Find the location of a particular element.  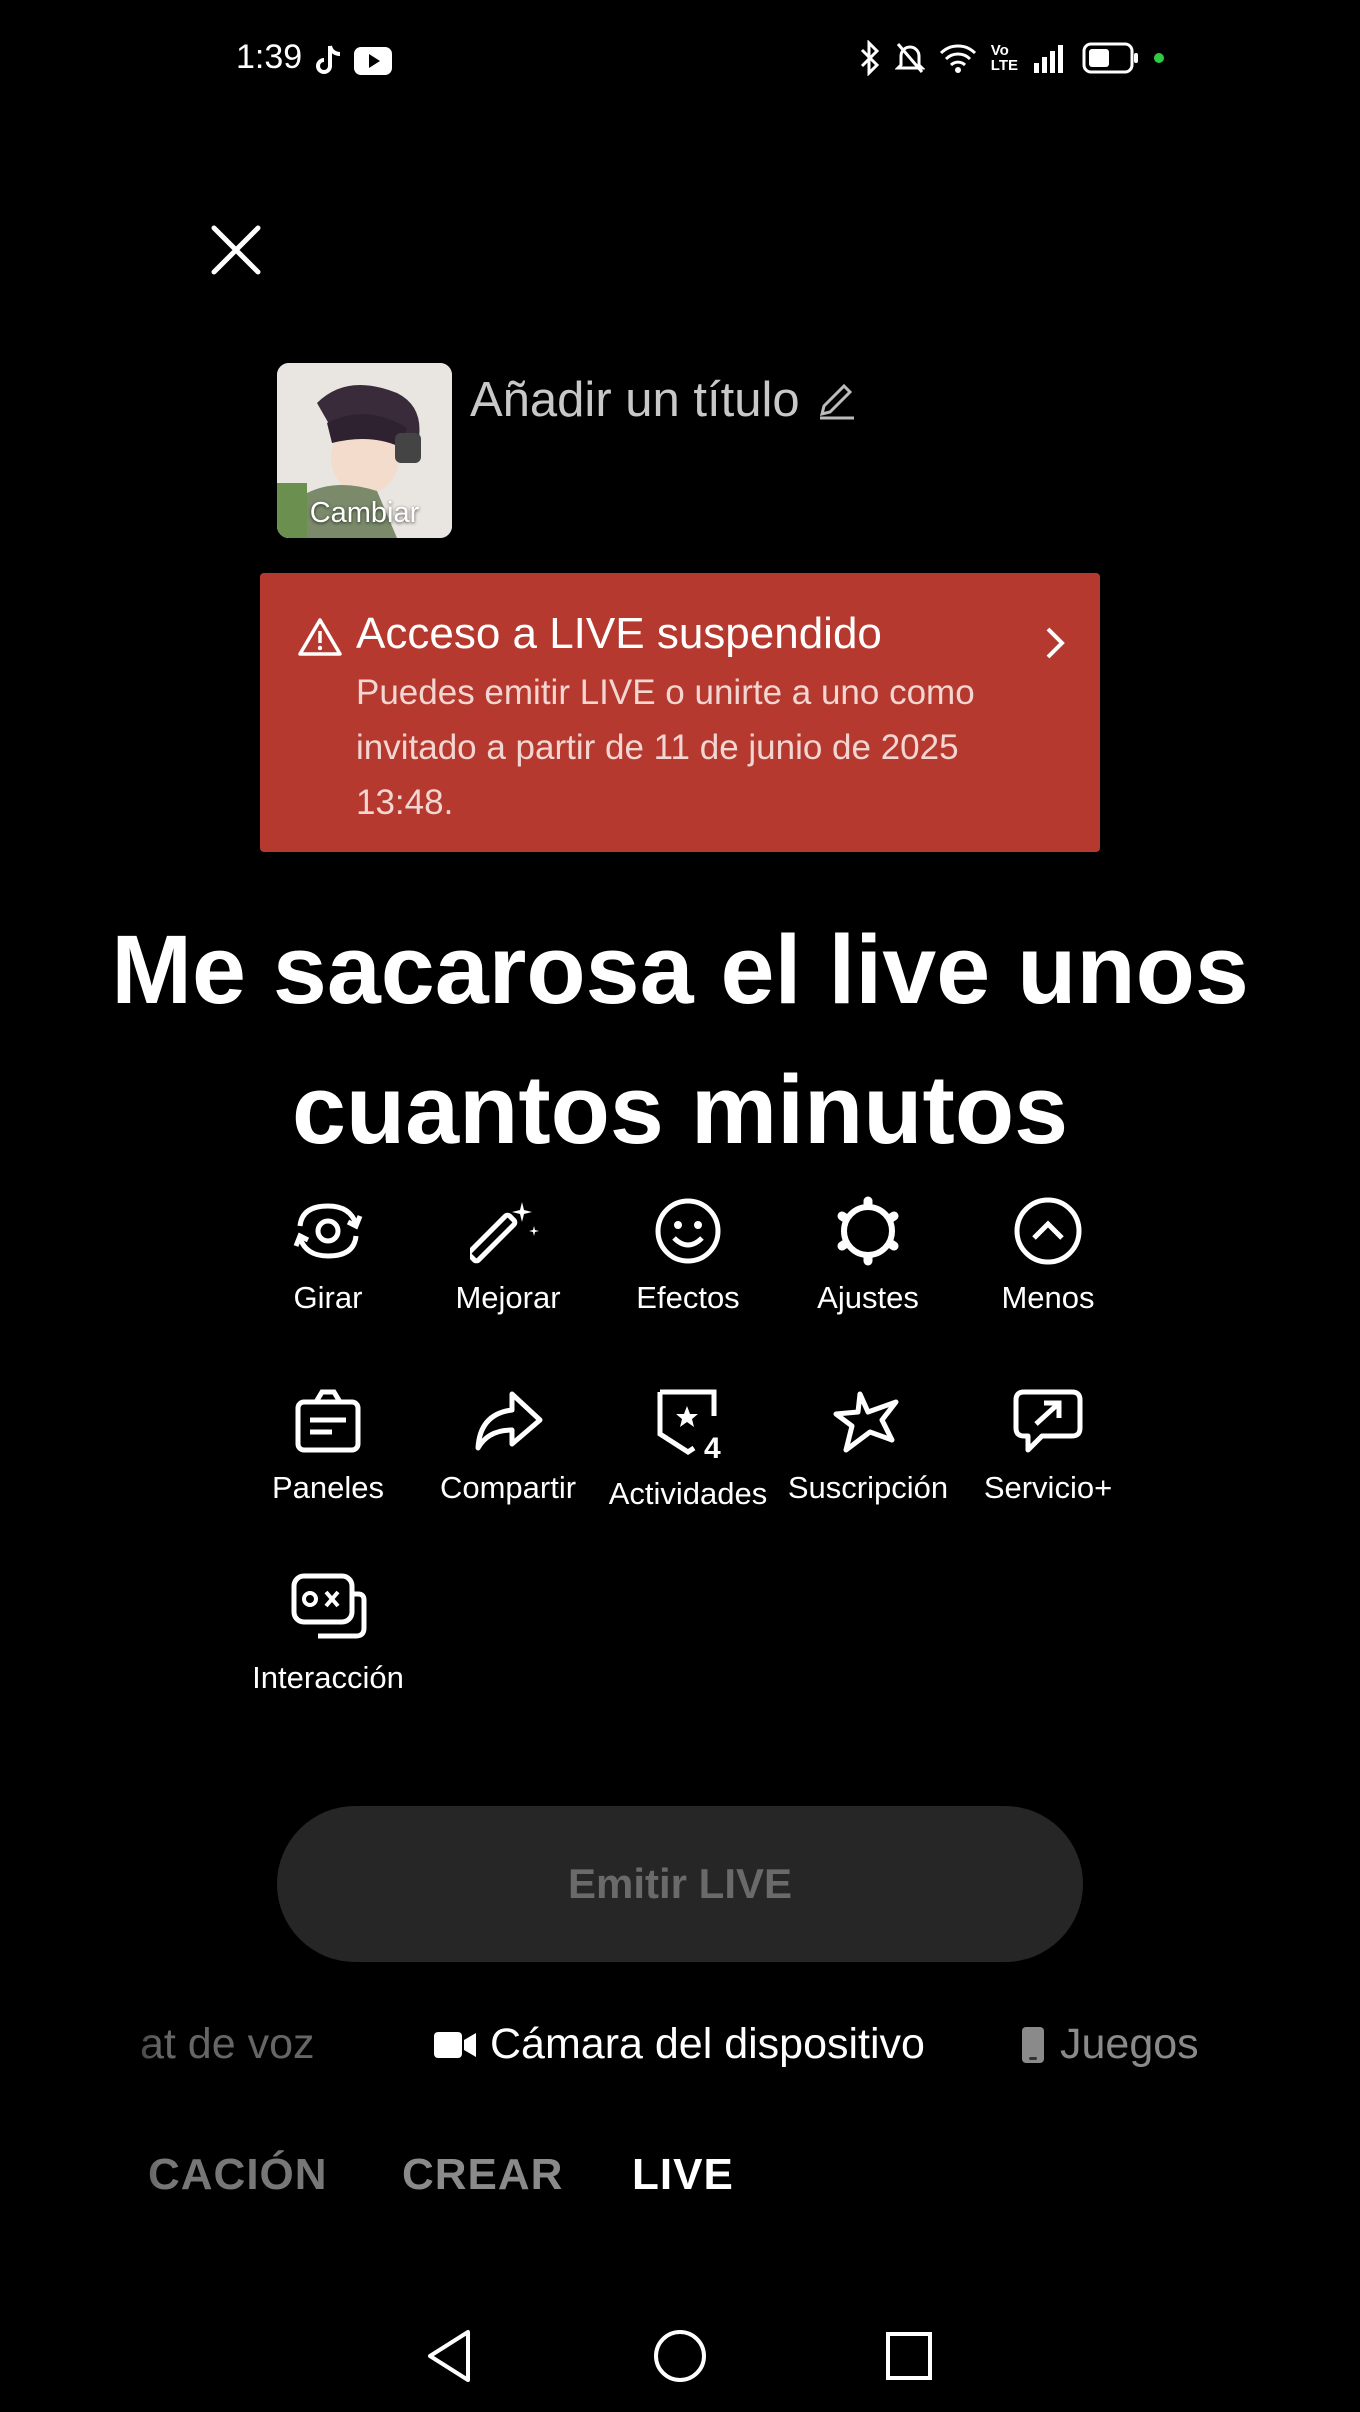

mute-icon is located at coordinates (909, 58).